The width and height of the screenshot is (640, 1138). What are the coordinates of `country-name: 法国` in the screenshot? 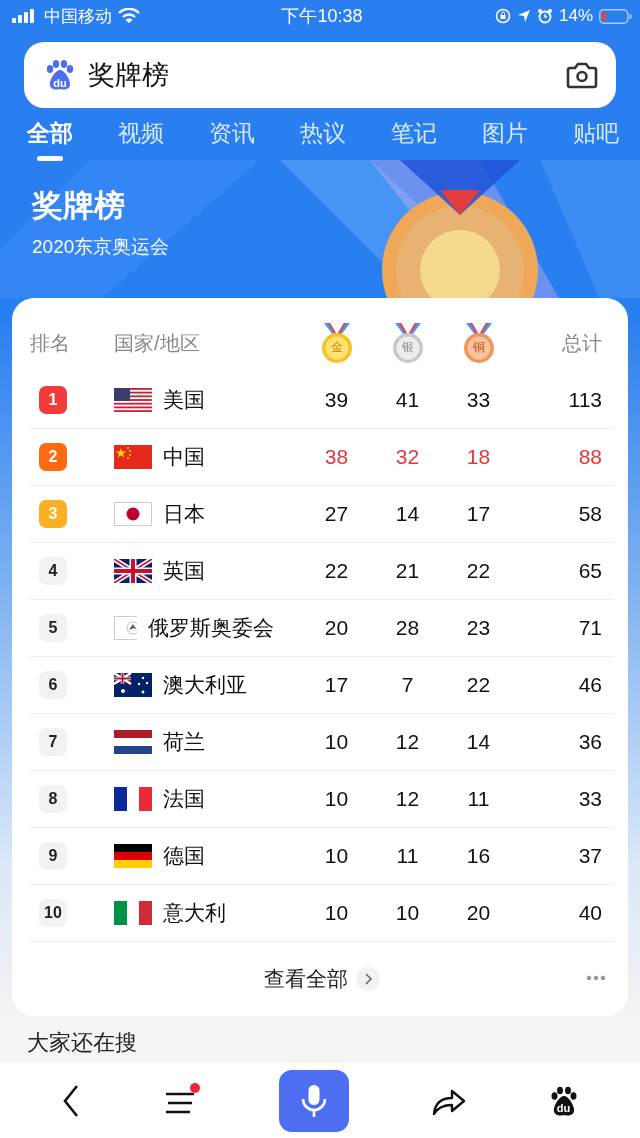 It's located at (184, 799).